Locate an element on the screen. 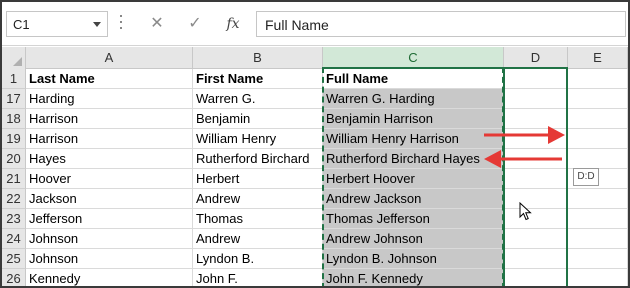  cell-full-name: Warren G. Harding is located at coordinates (413, 99).